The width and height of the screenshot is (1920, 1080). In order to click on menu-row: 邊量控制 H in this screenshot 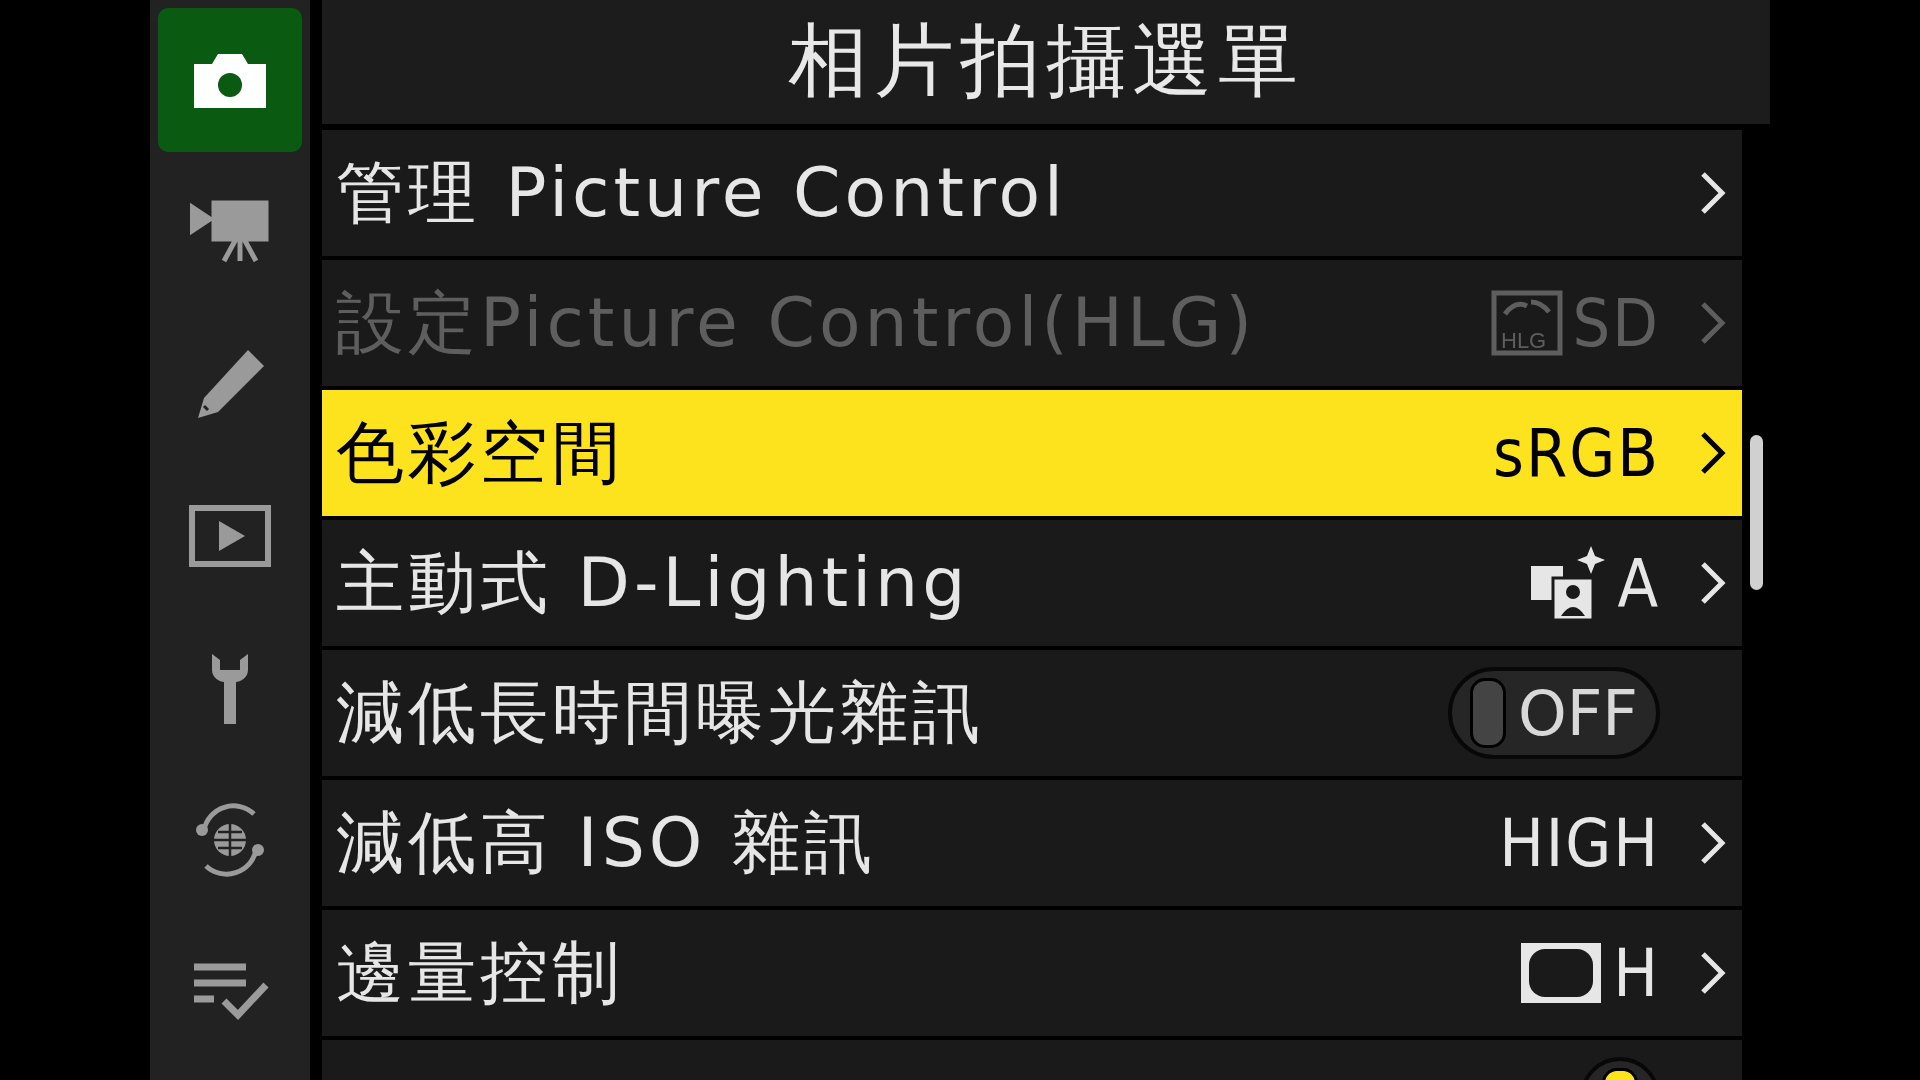, I will do `click(1032, 973)`.